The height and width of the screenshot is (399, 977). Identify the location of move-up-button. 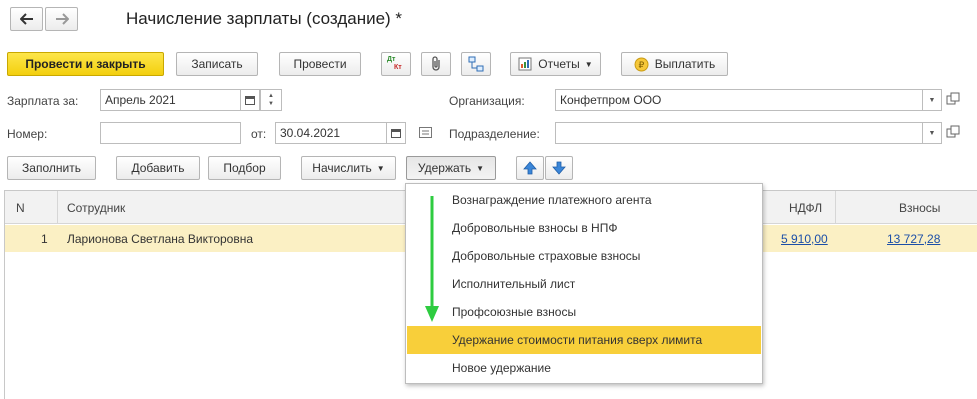
(530, 168).